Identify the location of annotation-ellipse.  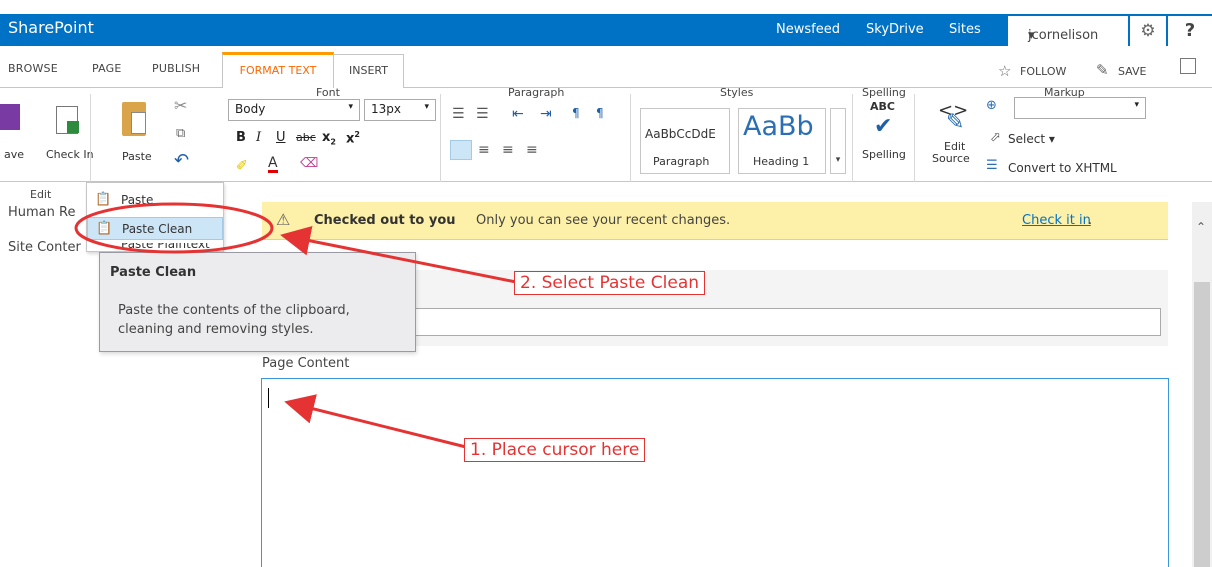
(174, 228).